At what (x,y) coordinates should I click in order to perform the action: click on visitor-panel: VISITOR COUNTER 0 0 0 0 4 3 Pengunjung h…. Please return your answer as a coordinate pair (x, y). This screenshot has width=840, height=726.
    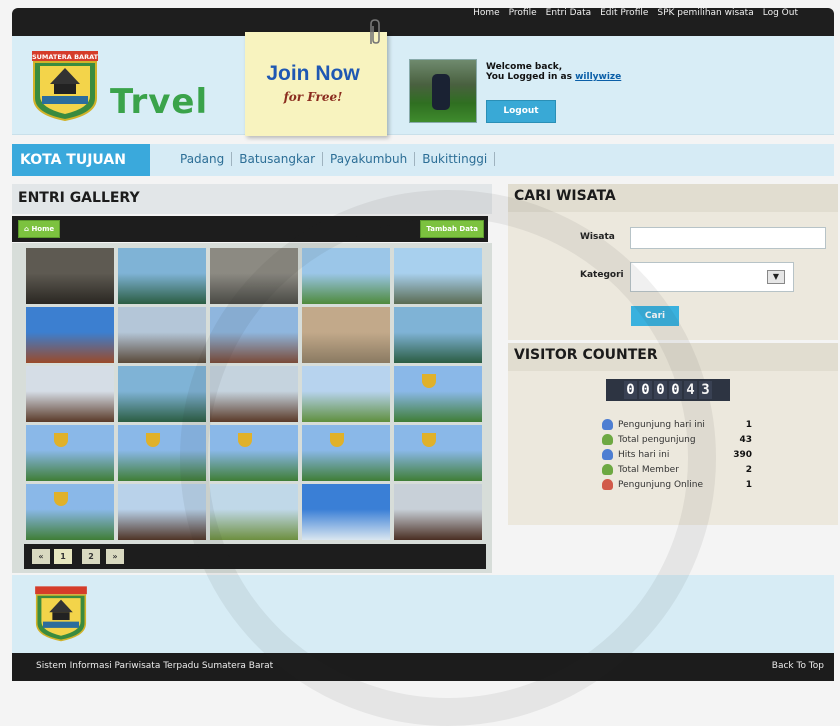
    Looking at the image, I should click on (673, 434).